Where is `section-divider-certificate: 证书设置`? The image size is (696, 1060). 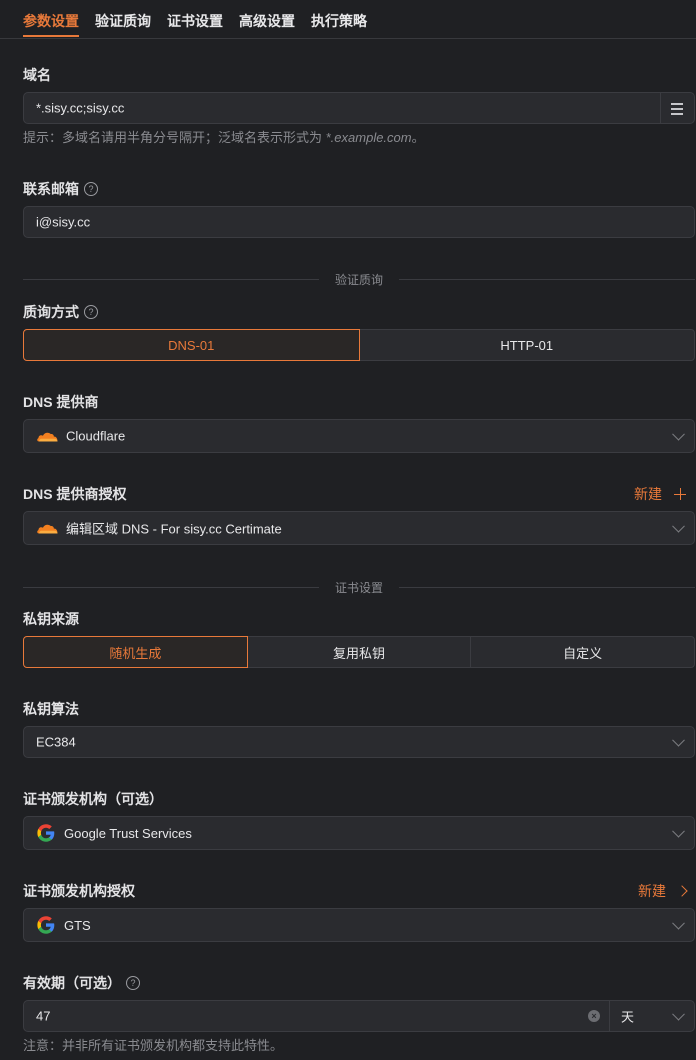
section-divider-certificate: 证书设置 is located at coordinates (359, 588).